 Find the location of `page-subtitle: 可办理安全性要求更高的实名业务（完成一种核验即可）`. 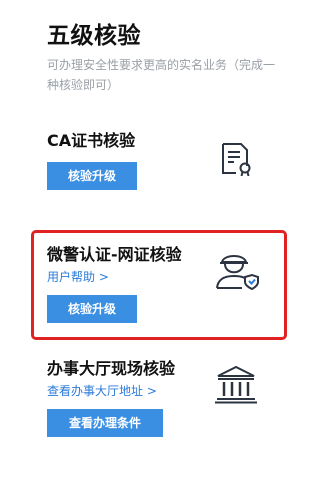

page-subtitle: 可办理安全性要求更高的实名业务（完成一种核验即可） is located at coordinates (161, 75).